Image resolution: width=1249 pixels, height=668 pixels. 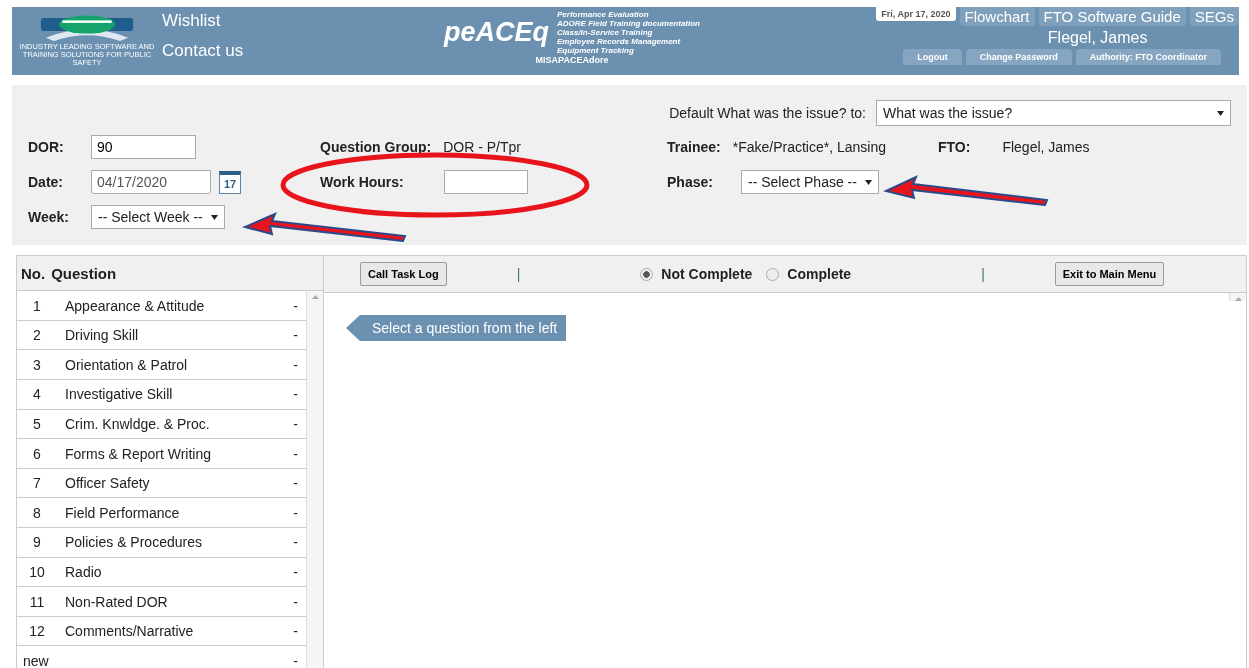 I want to click on field-label: DOR:, so click(x=46, y=147).